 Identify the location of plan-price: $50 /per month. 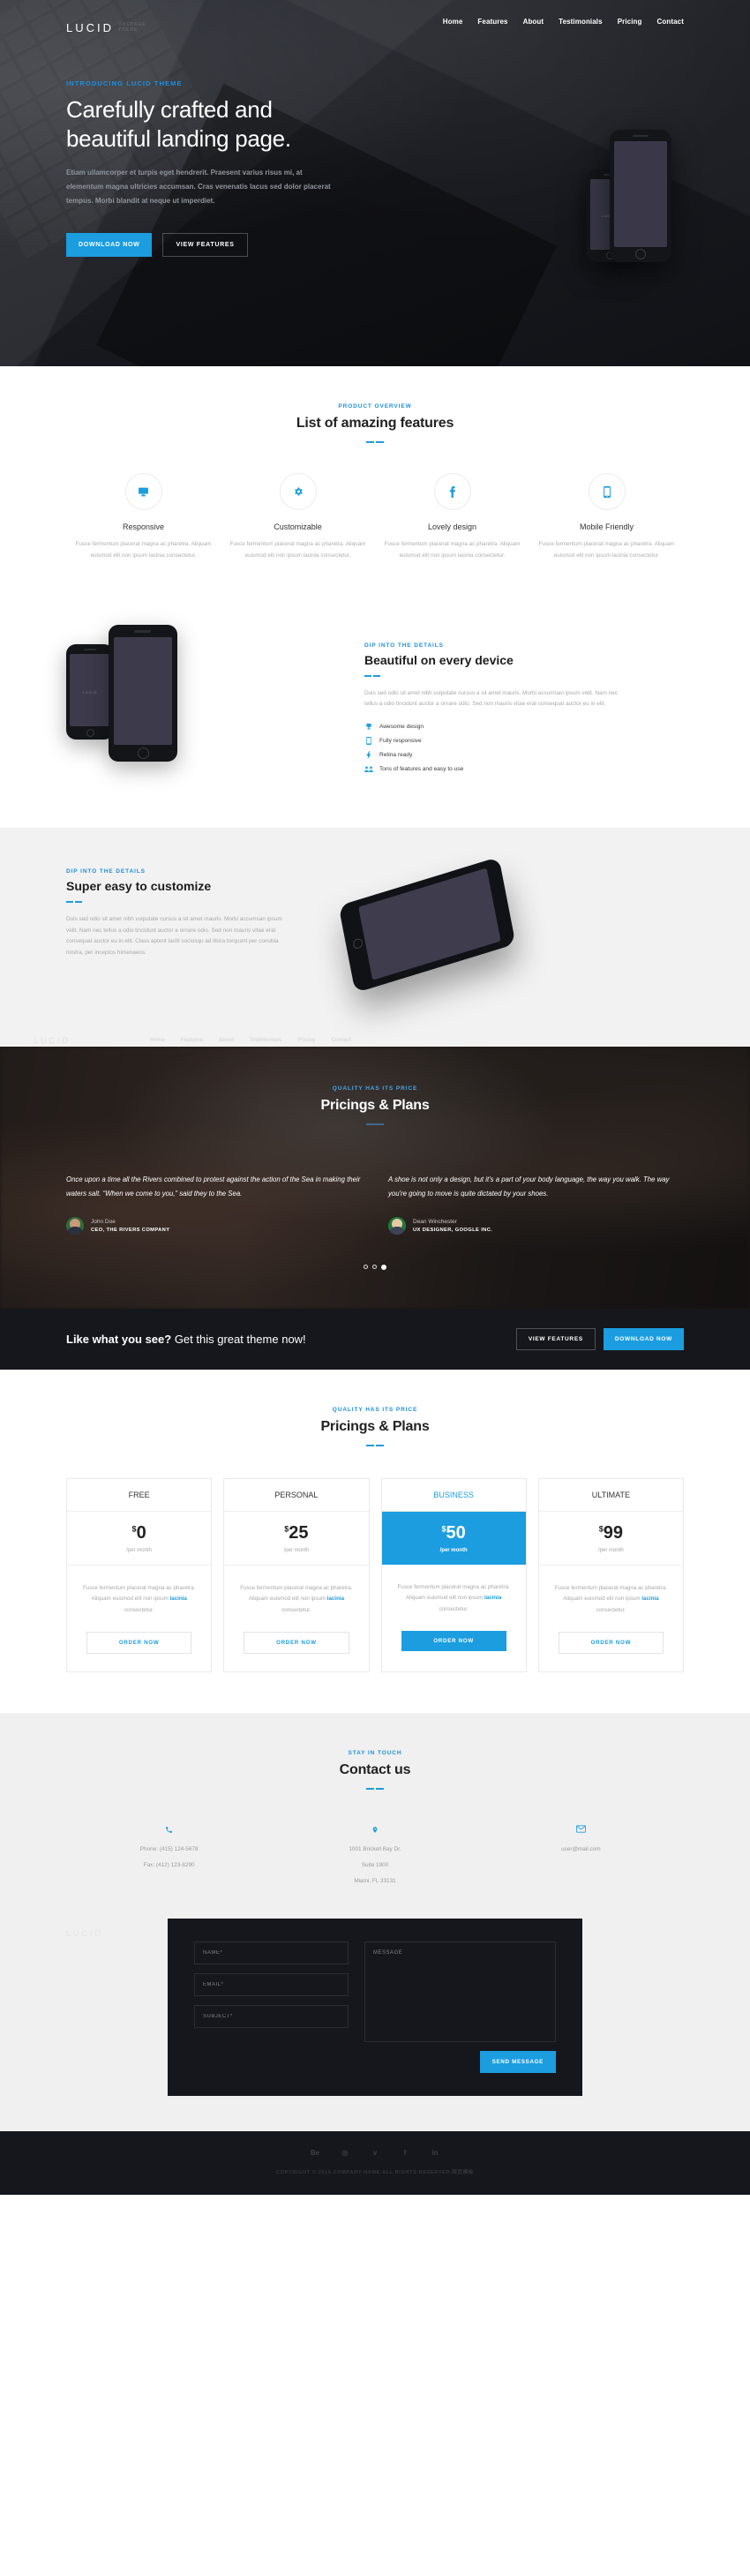
(453, 1538).